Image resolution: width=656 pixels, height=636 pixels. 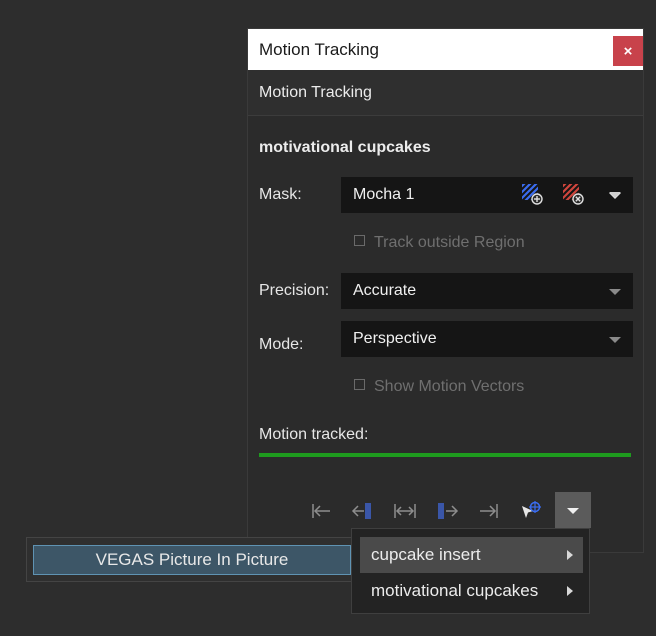 I want to click on mask-value: Mocha 1, so click(x=384, y=194).